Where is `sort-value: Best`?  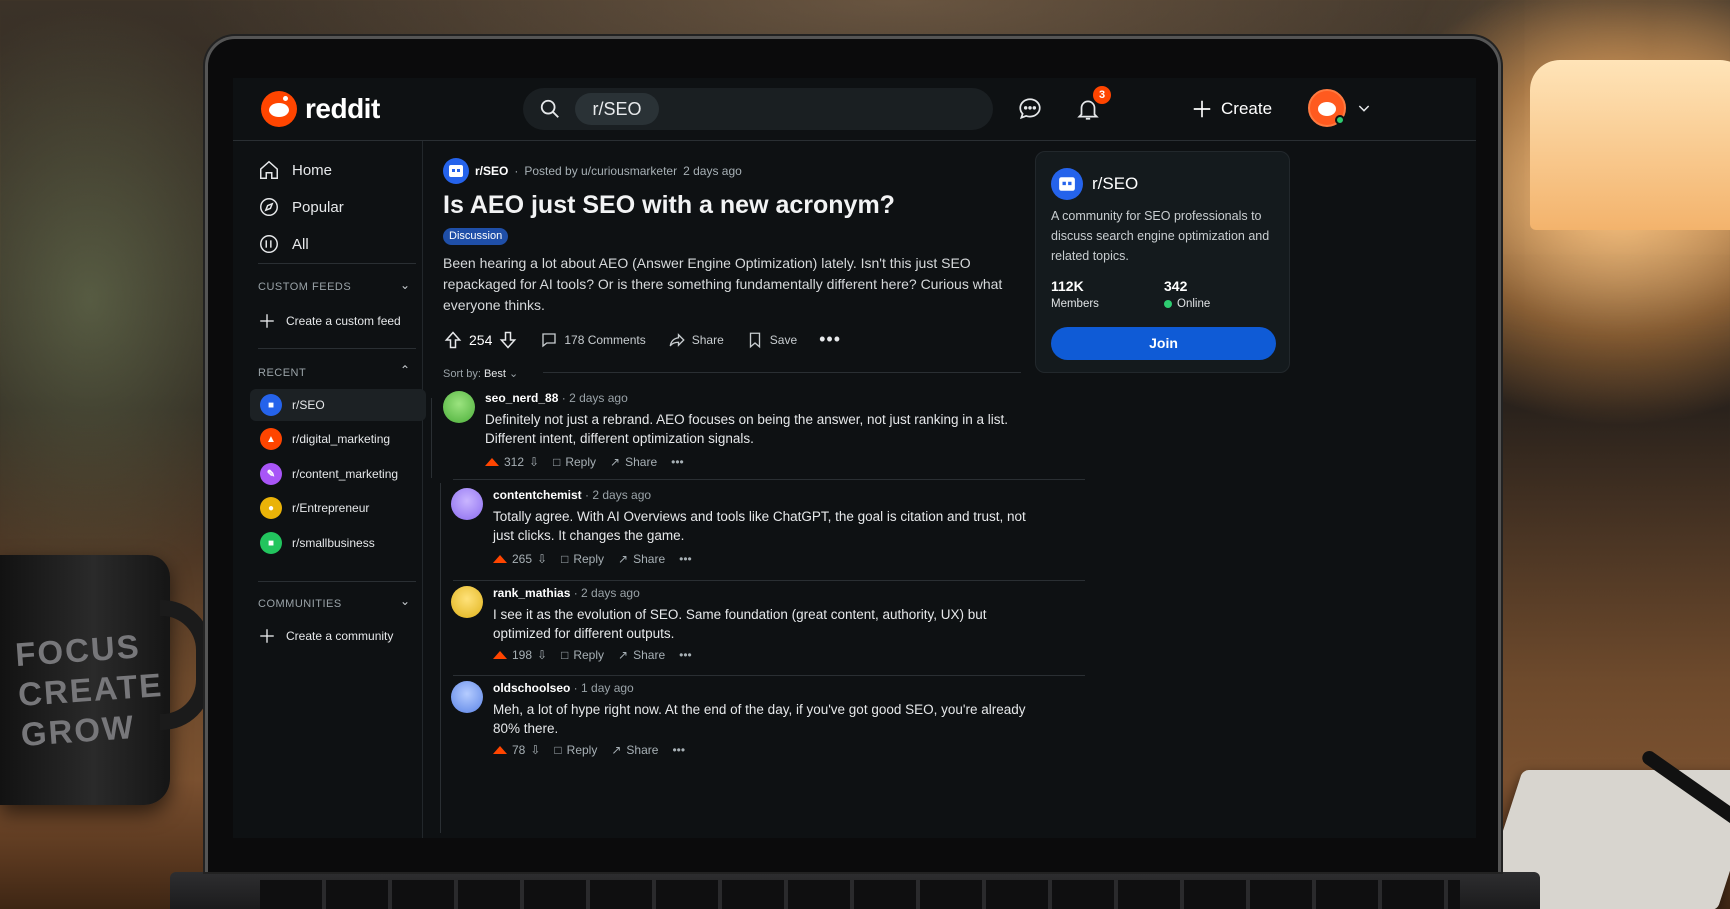
sort-value: Best is located at coordinates (494, 374).